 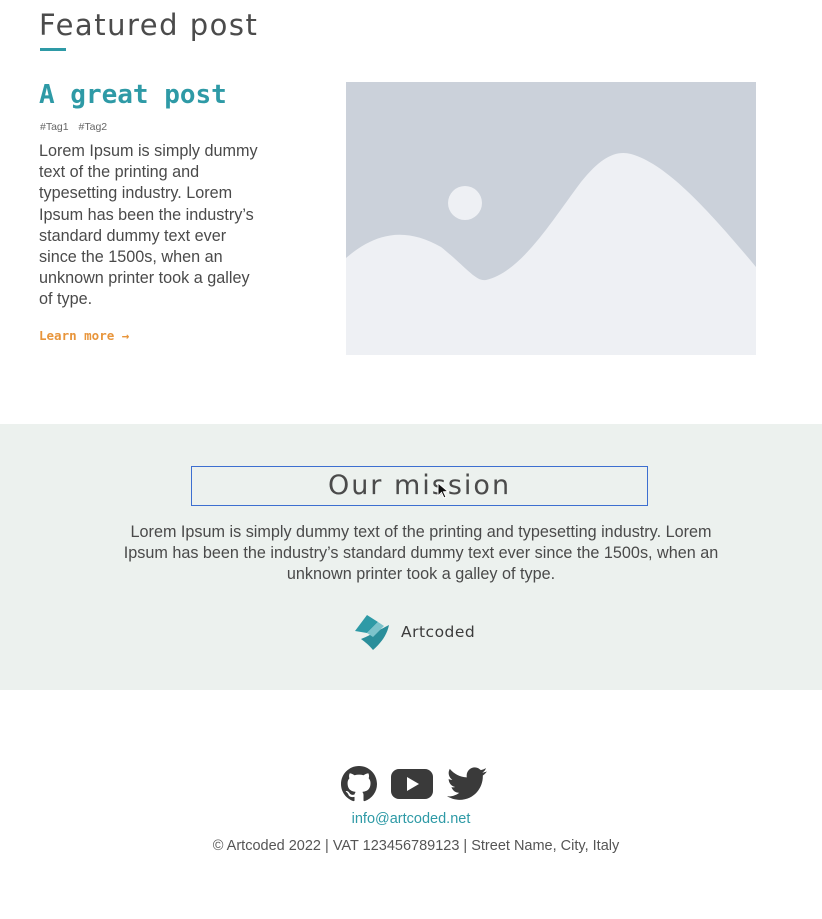 What do you see at coordinates (359, 786) in the screenshot?
I see `github-icon` at bounding box center [359, 786].